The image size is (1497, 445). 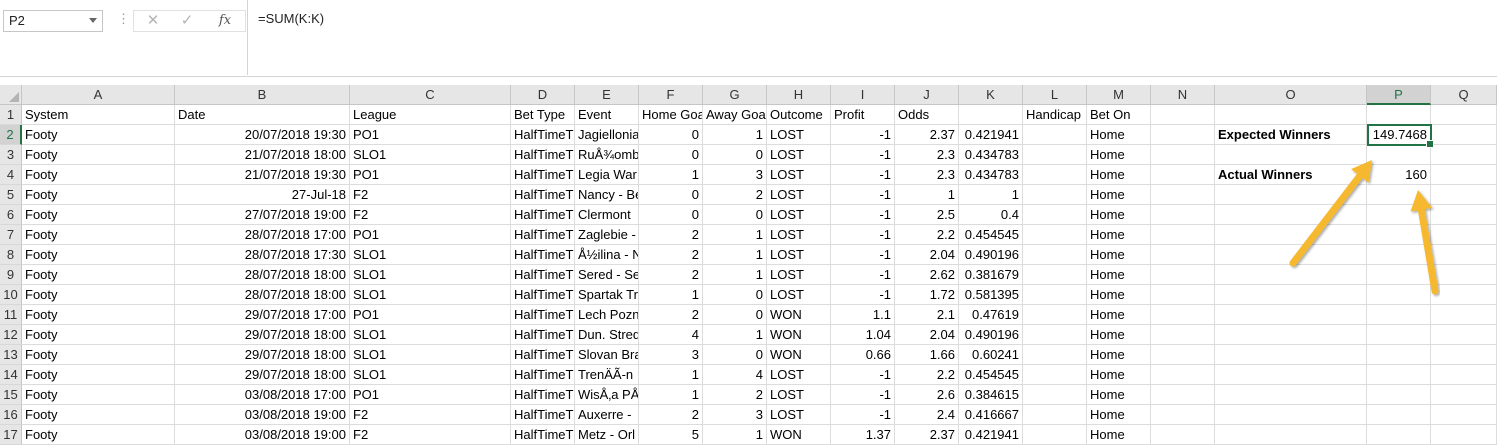 What do you see at coordinates (11, 375) in the screenshot?
I see `row-header: 14` at bounding box center [11, 375].